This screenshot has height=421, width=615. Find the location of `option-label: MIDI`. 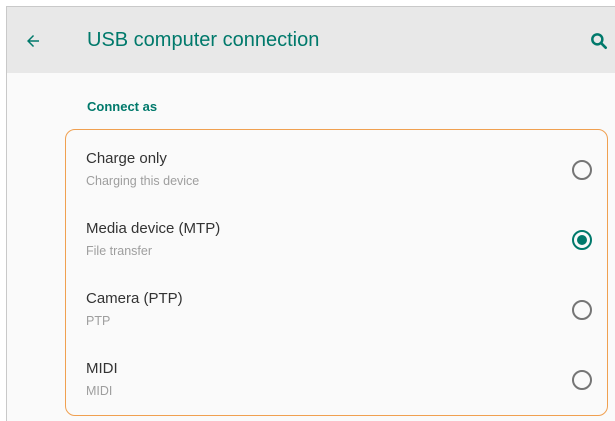

option-label: MIDI is located at coordinates (102, 368).